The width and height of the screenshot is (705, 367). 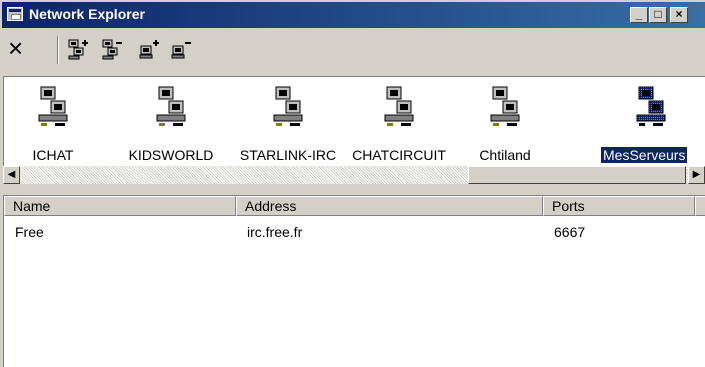 I want to click on column-header-address: Address, so click(x=389, y=206).